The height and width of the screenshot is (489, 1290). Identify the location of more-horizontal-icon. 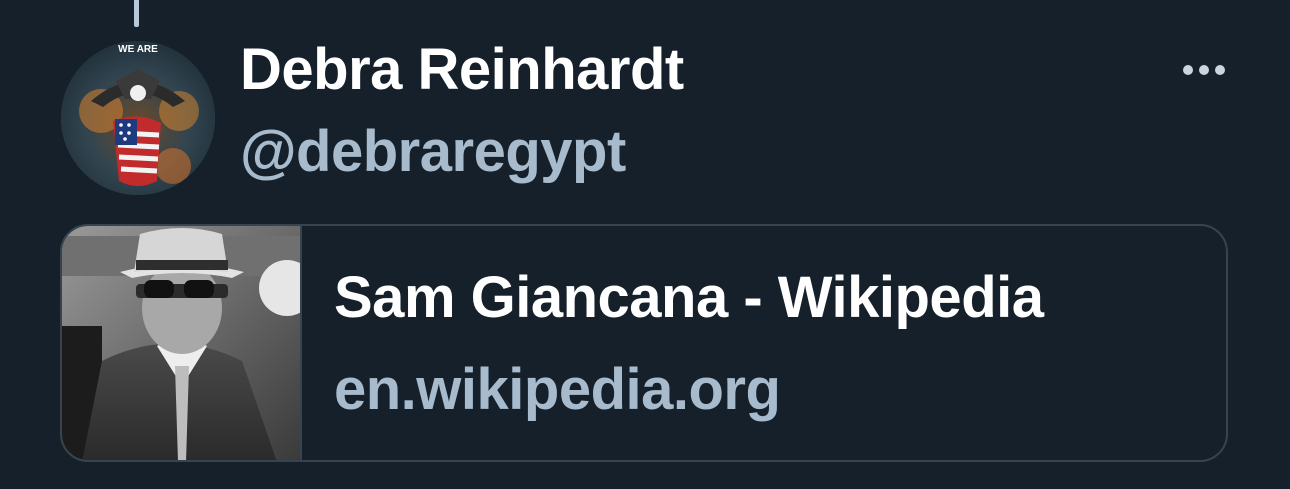
(1204, 70).